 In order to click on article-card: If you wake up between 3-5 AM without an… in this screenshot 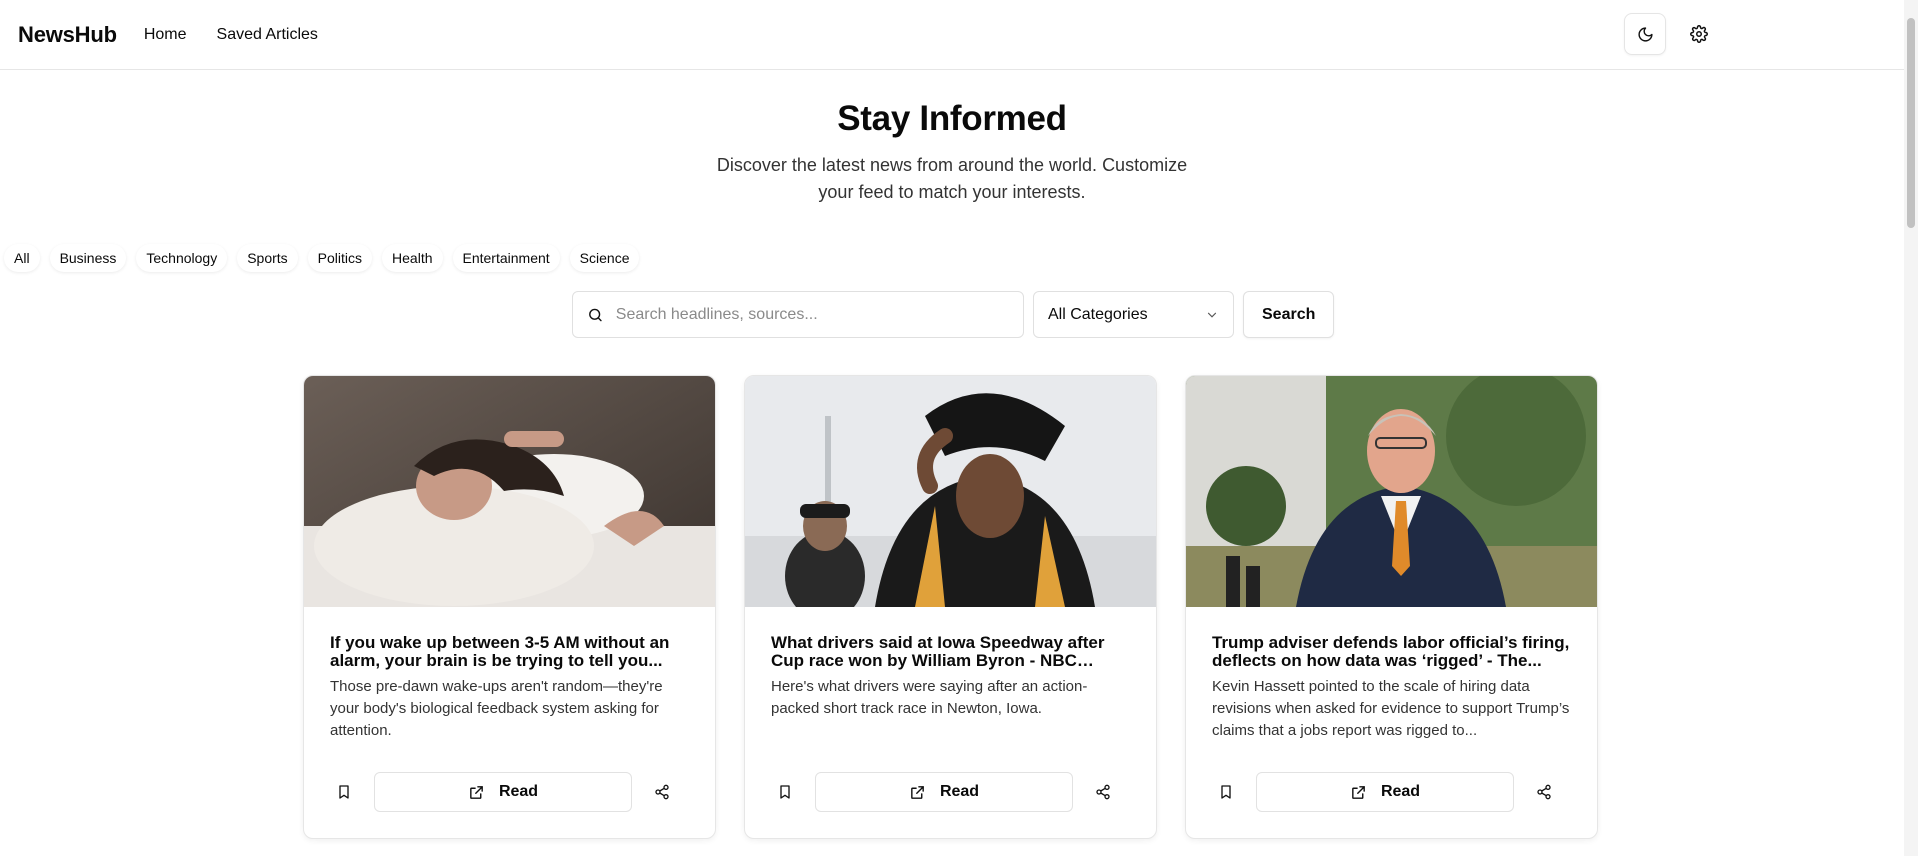, I will do `click(509, 607)`.